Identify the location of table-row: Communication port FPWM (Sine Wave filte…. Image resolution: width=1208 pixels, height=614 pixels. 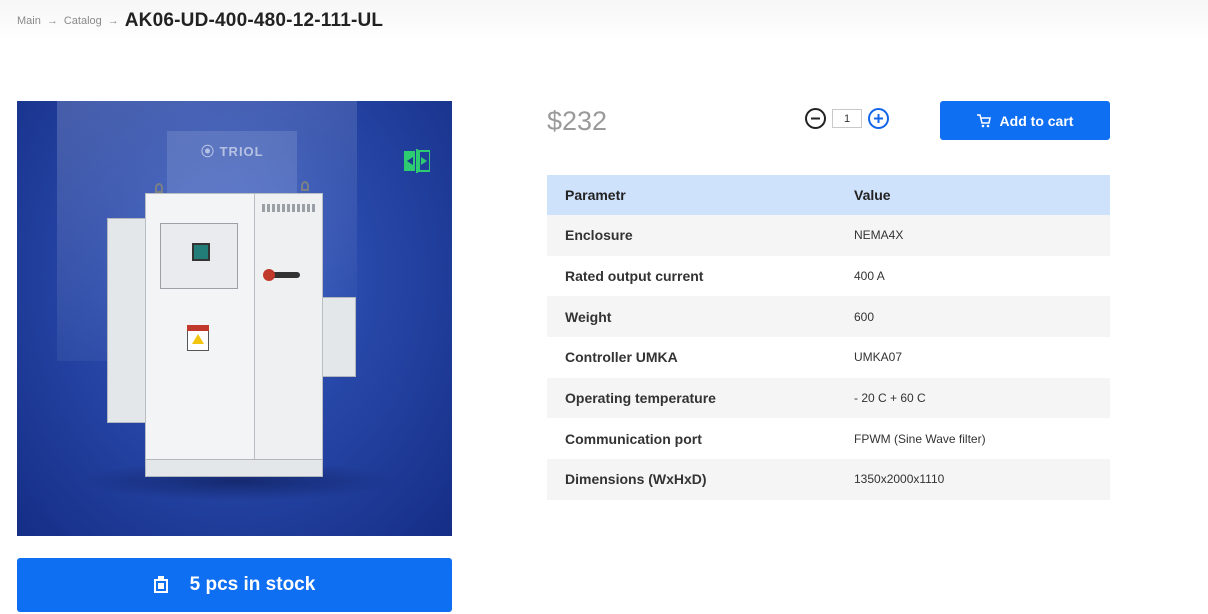
(828, 439).